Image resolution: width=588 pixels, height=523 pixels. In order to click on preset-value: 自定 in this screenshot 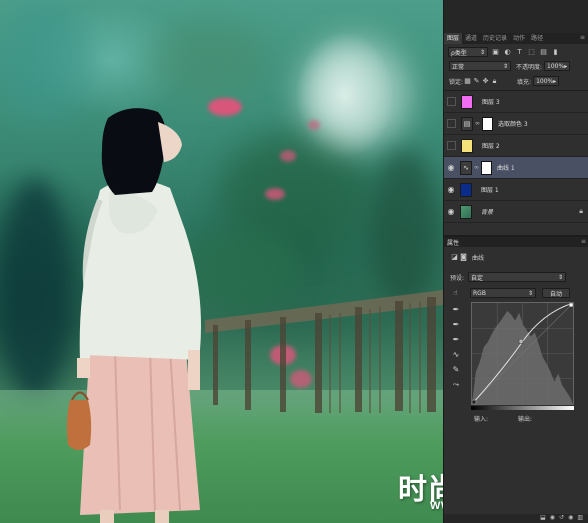, I will do `click(477, 278)`.